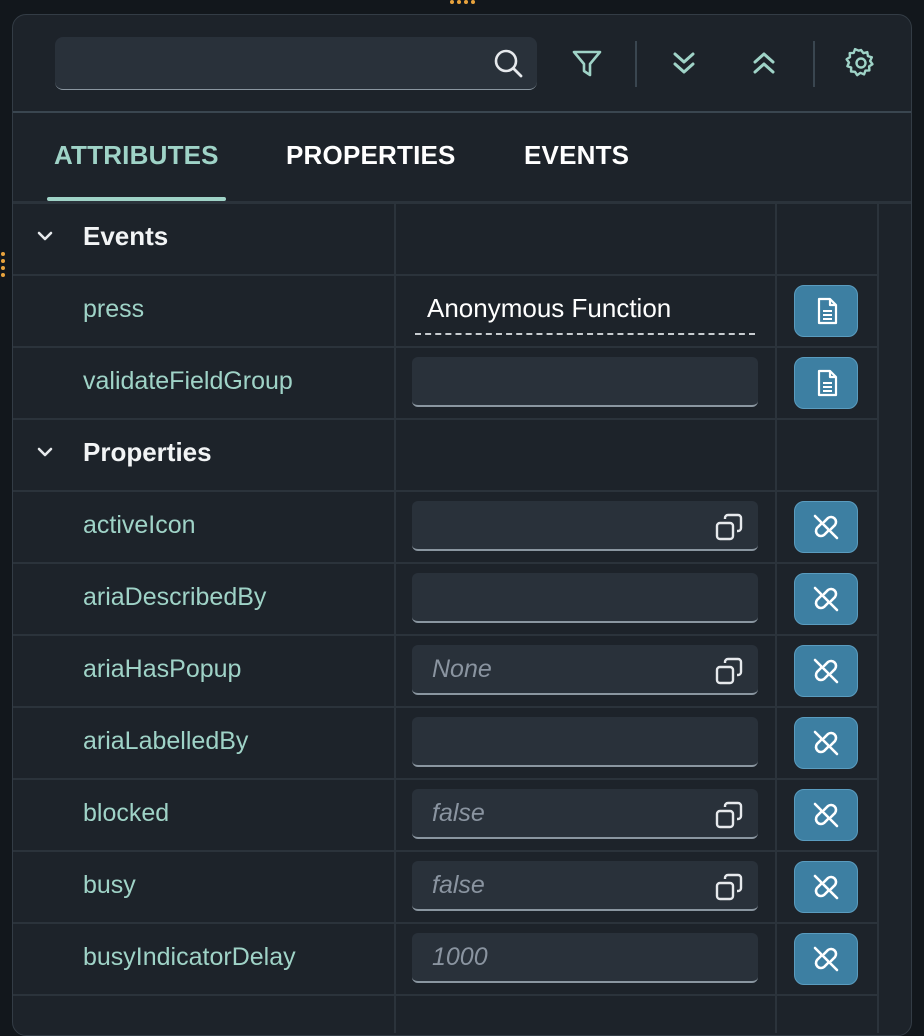 Image resolution: width=924 pixels, height=1036 pixels. I want to click on group-row-properties: Properties, so click(445, 455).